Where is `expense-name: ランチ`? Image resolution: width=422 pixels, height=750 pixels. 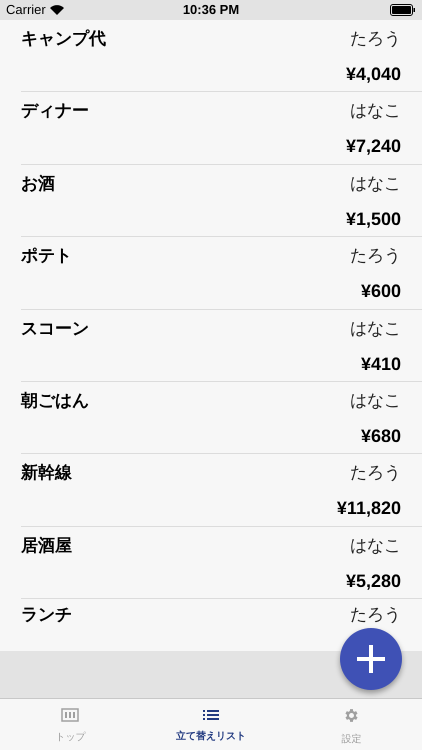
expense-name: ランチ is located at coordinates (46, 615).